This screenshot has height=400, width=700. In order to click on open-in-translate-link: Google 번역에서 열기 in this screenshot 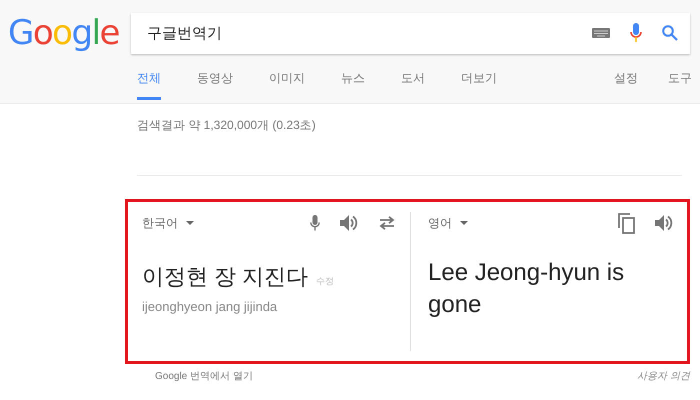, I will do `click(204, 376)`.